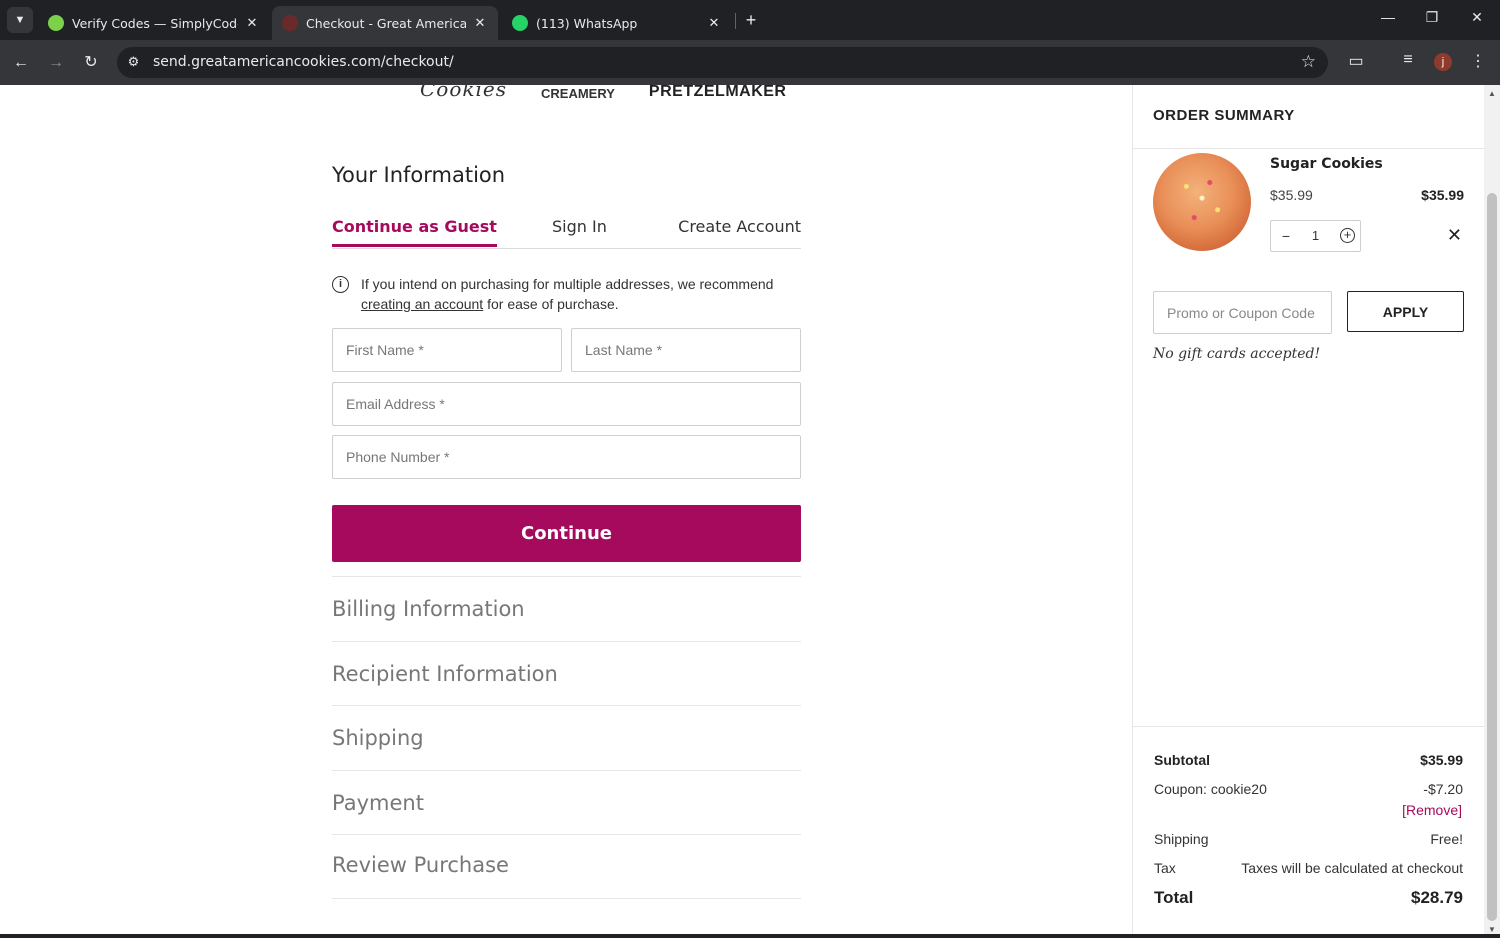  What do you see at coordinates (1174, 897) in the screenshot?
I see `total-label: Total` at bounding box center [1174, 897].